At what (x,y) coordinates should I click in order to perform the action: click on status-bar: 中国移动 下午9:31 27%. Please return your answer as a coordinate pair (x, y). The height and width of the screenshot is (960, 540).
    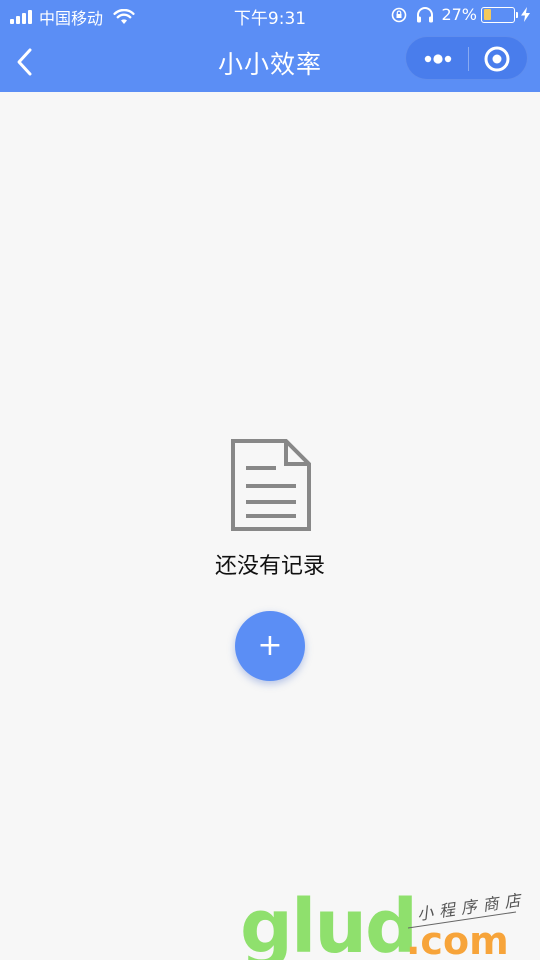
    Looking at the image, I should click on (270, 16).